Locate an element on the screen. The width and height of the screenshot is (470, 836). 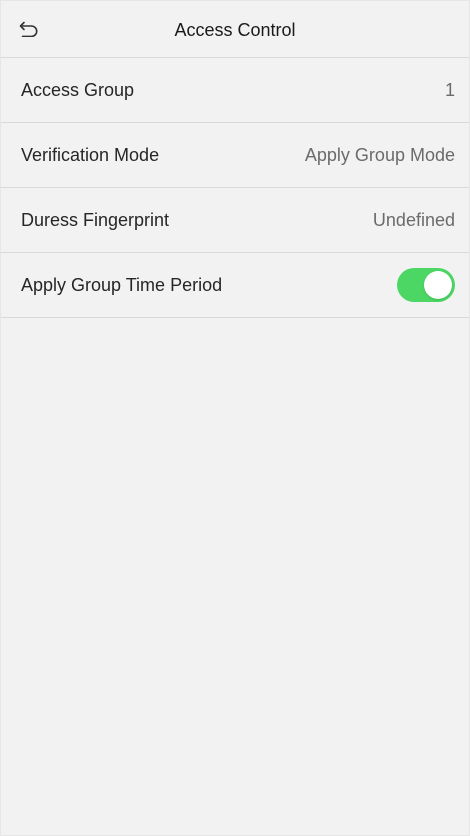
back-arrow-icon is located at coordinates (29, 29).